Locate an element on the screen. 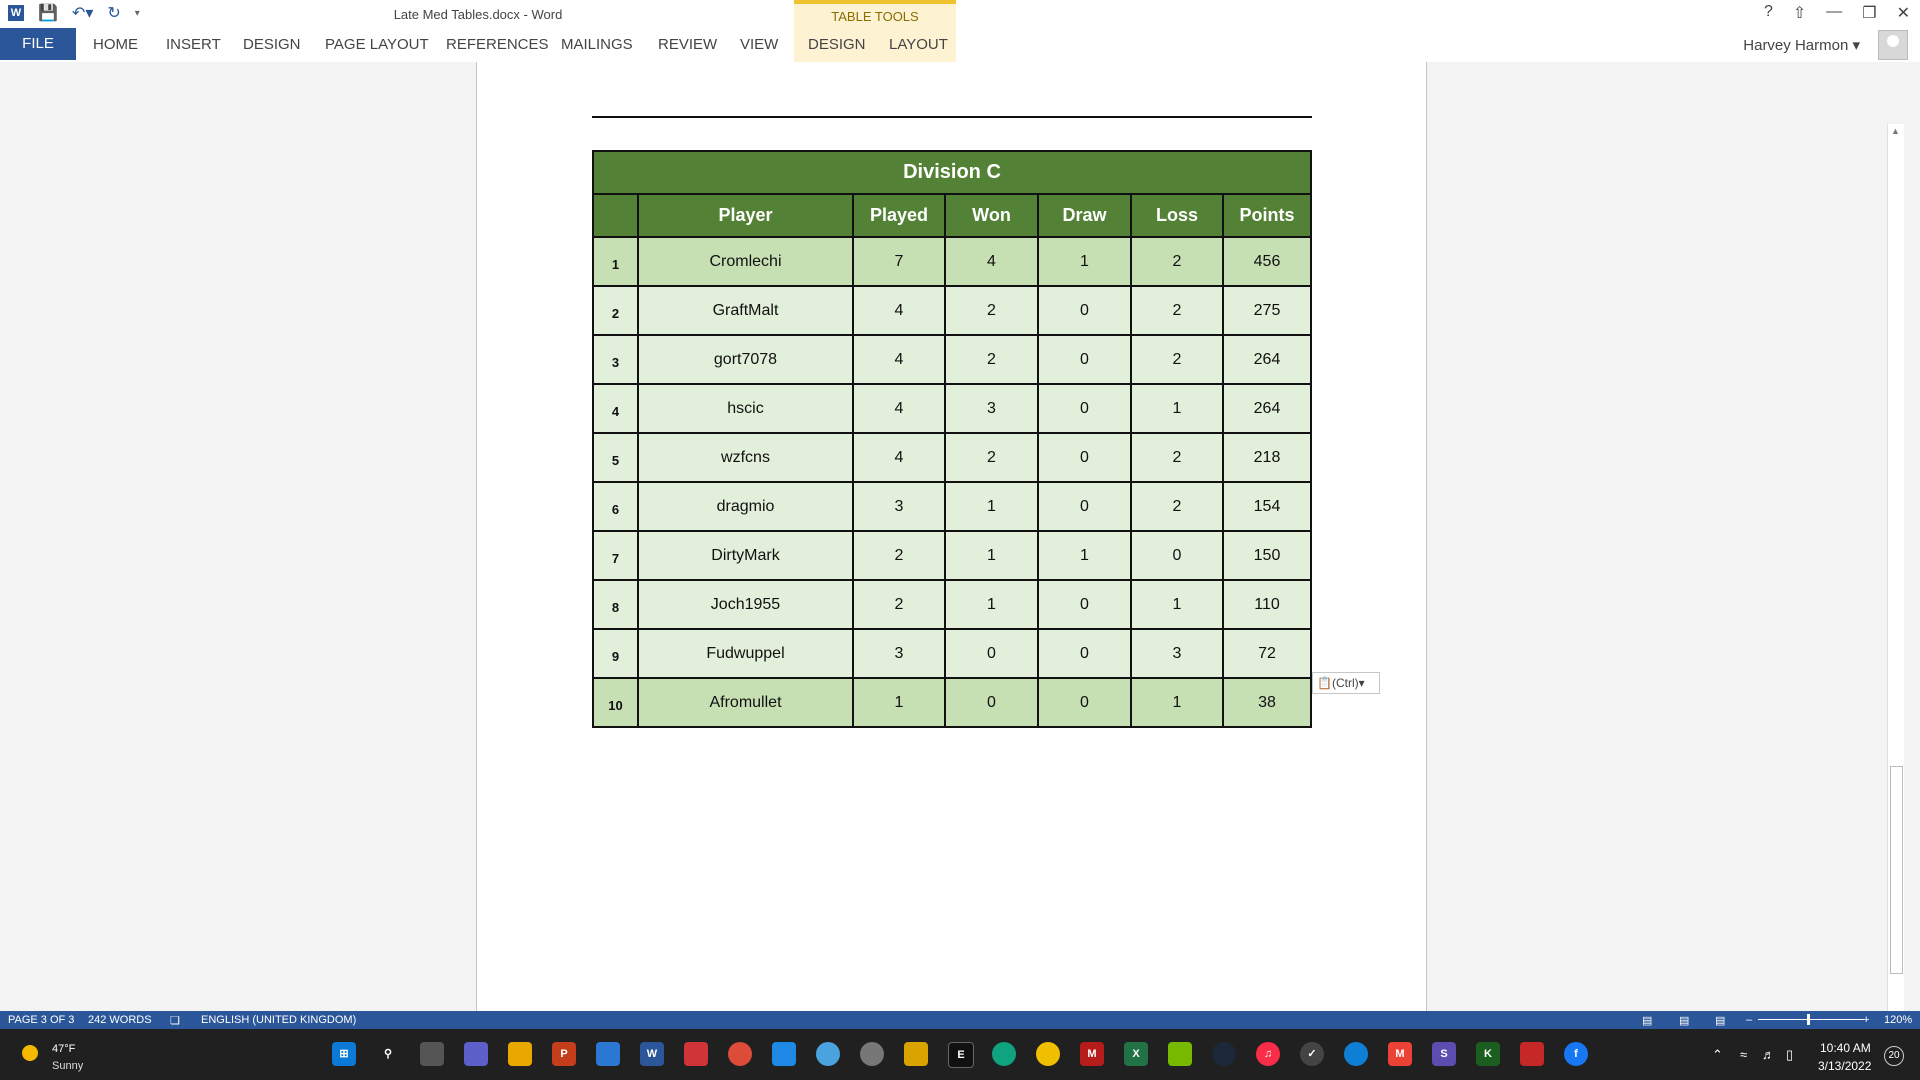 The height and width of the screenshot is (1080, 1920). excel-icon: X is located at coordinates (1136, 1054).